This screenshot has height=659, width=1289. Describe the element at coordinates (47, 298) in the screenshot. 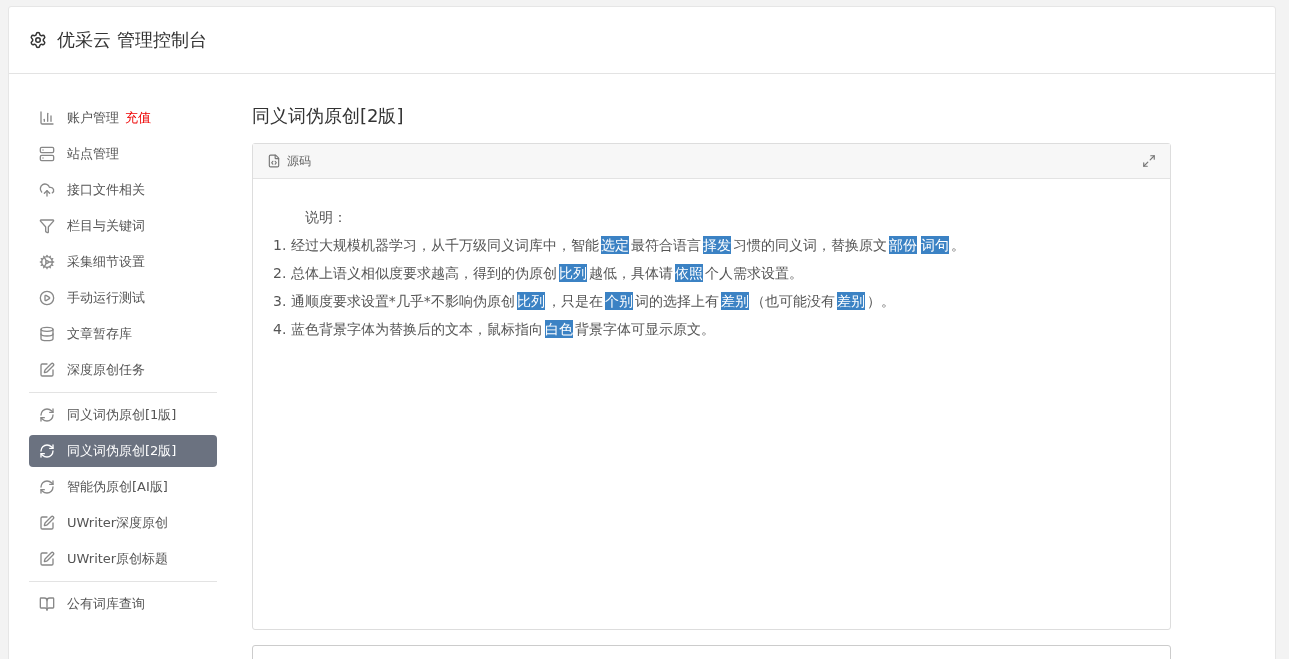

I see `play-icon` at that location.